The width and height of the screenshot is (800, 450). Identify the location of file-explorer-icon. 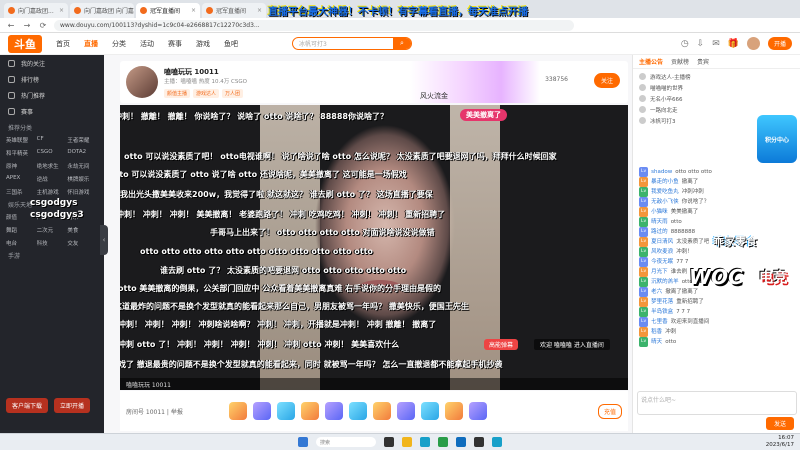
(407, 442).